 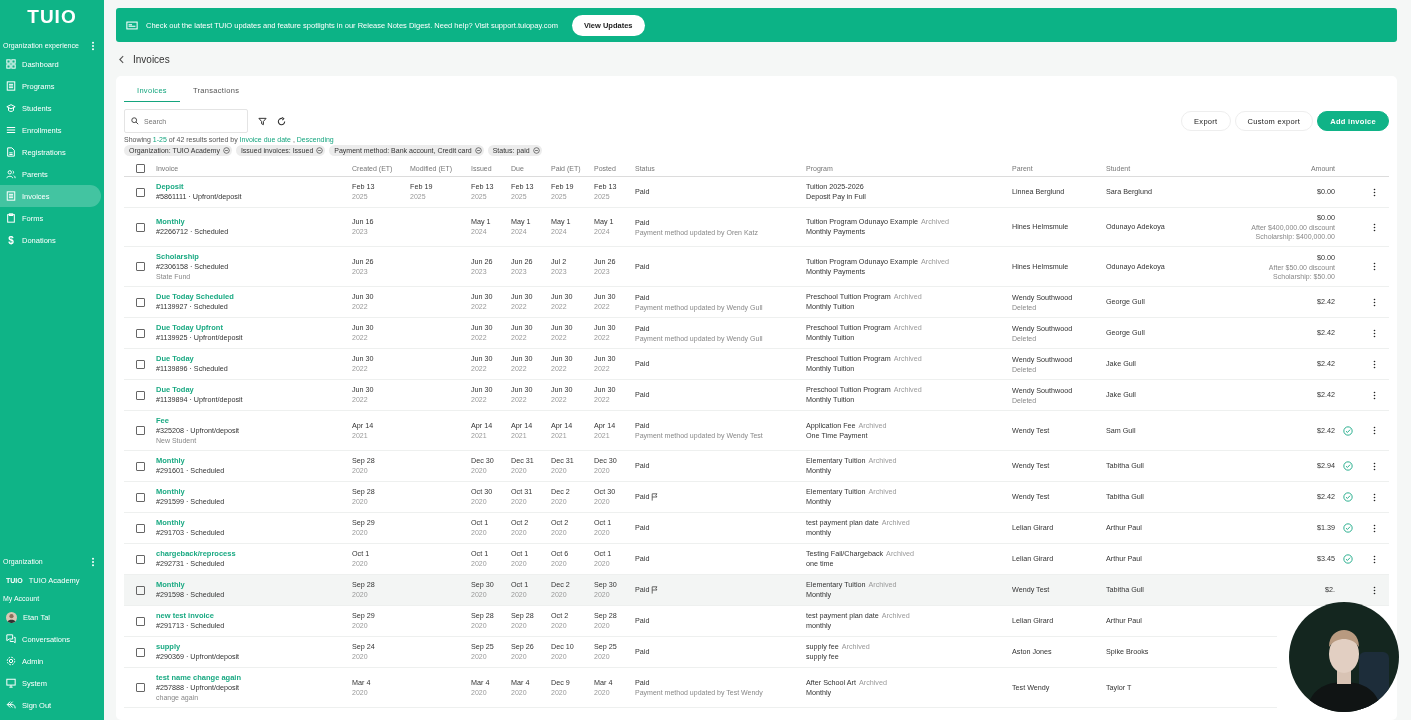 I want to click on filter-icon, so click(x=262, y=121).